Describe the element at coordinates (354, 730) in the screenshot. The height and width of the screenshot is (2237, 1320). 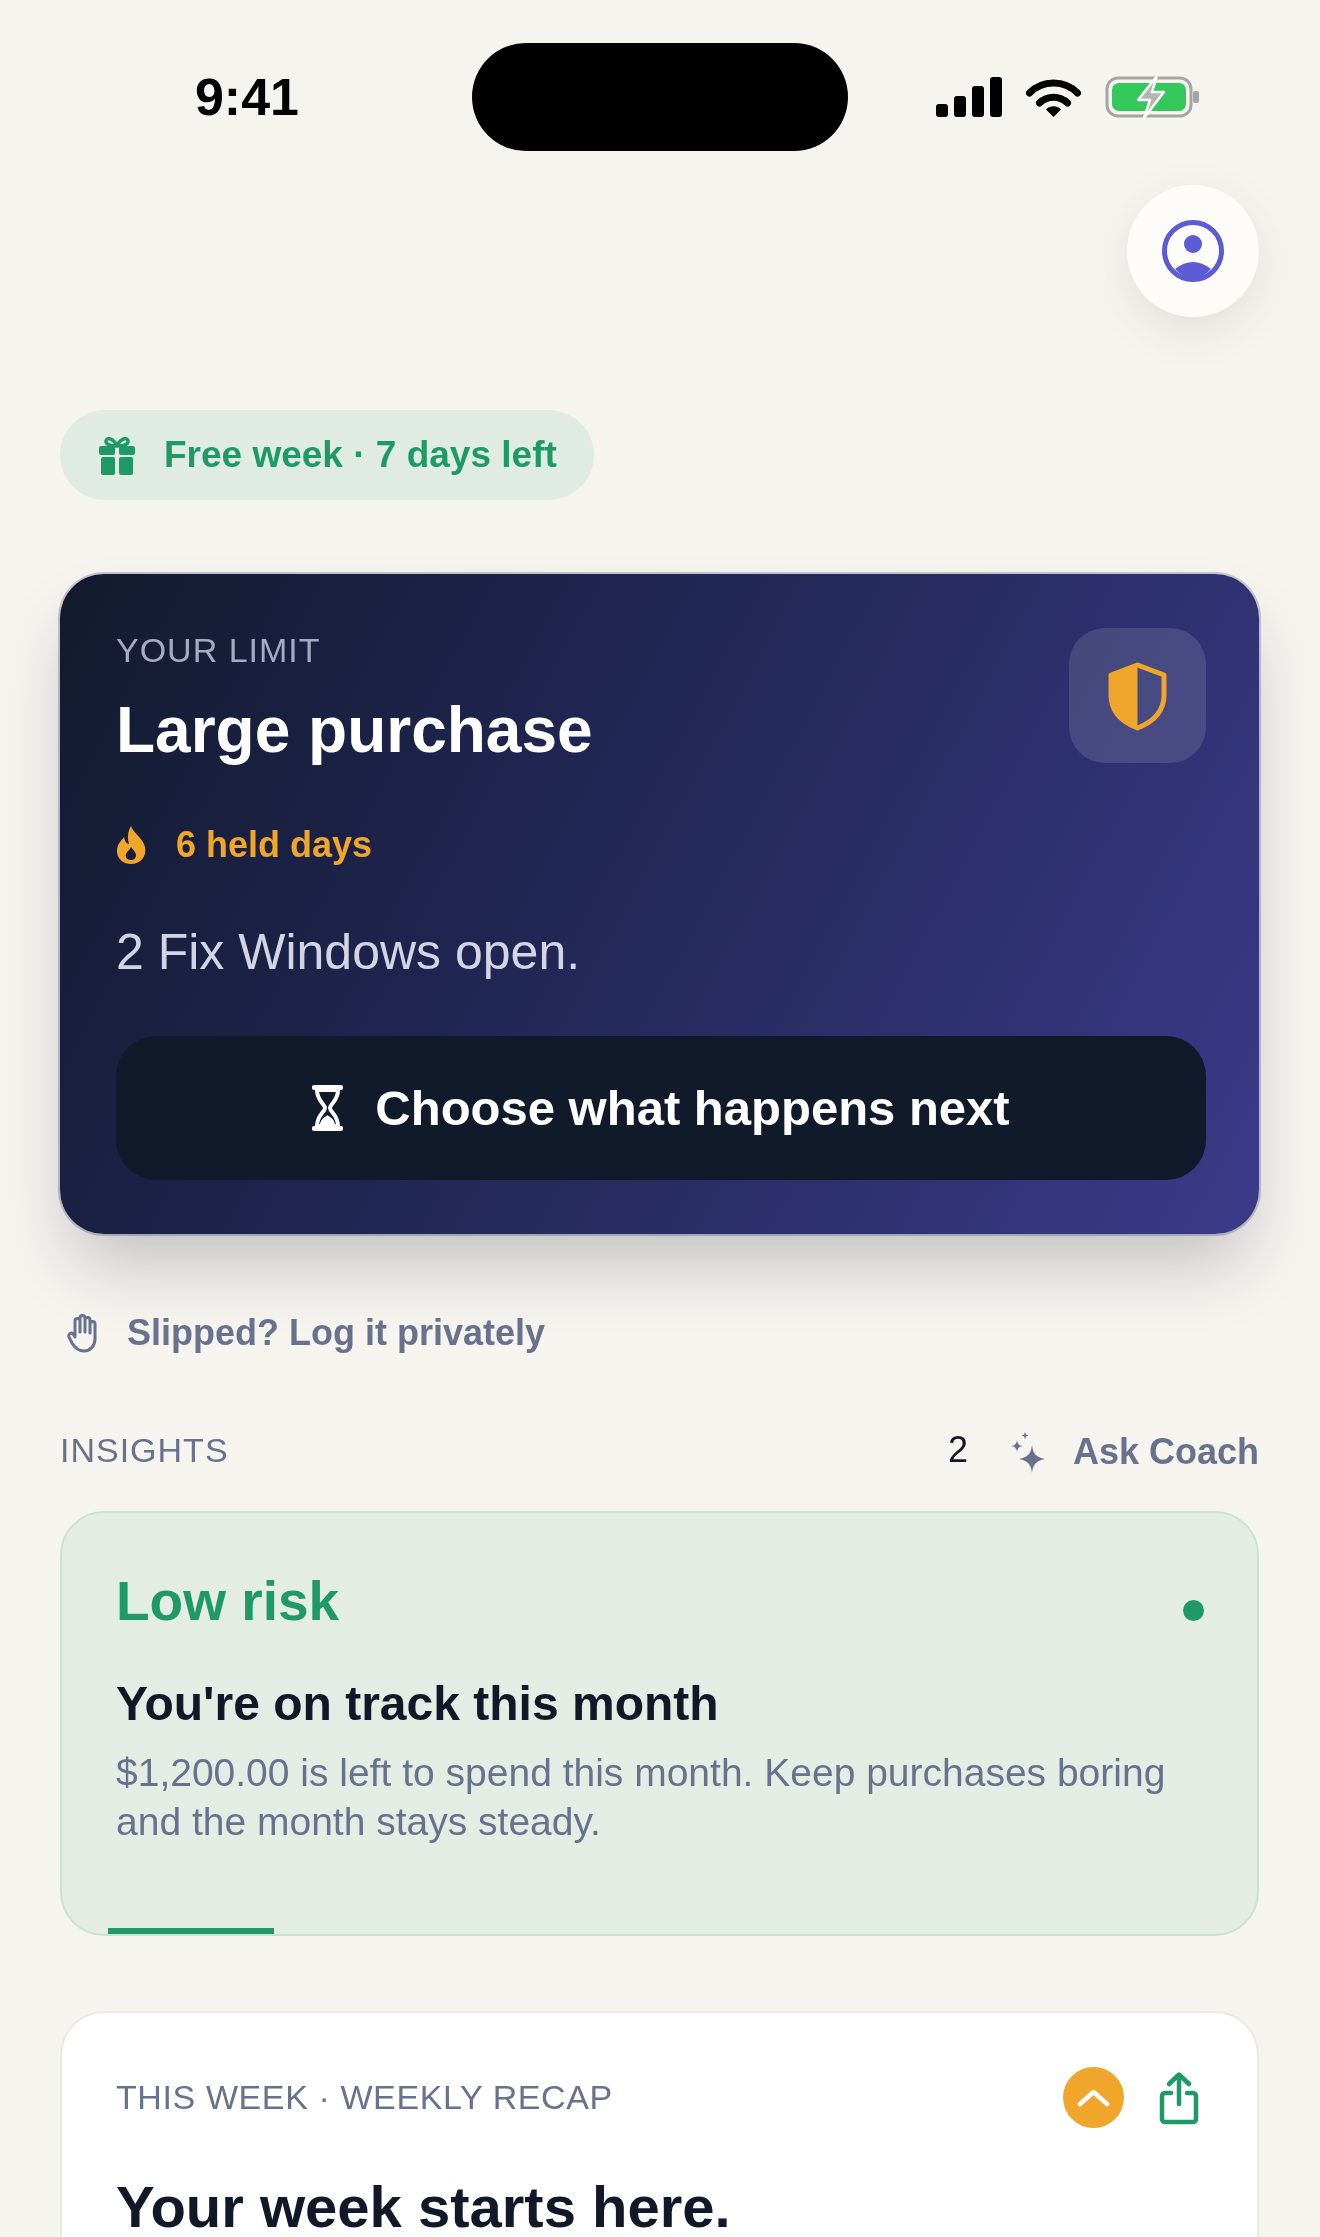
I see `limit-title: Large purchase` at that location.